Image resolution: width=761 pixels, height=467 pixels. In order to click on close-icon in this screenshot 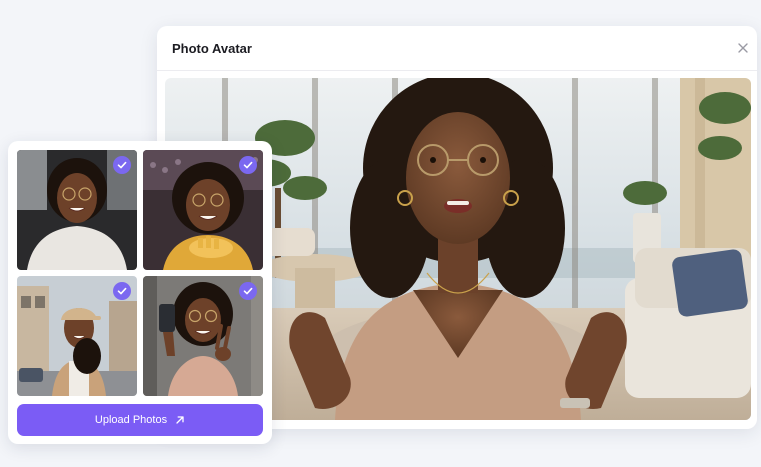, I will do `click(743, 48)`.